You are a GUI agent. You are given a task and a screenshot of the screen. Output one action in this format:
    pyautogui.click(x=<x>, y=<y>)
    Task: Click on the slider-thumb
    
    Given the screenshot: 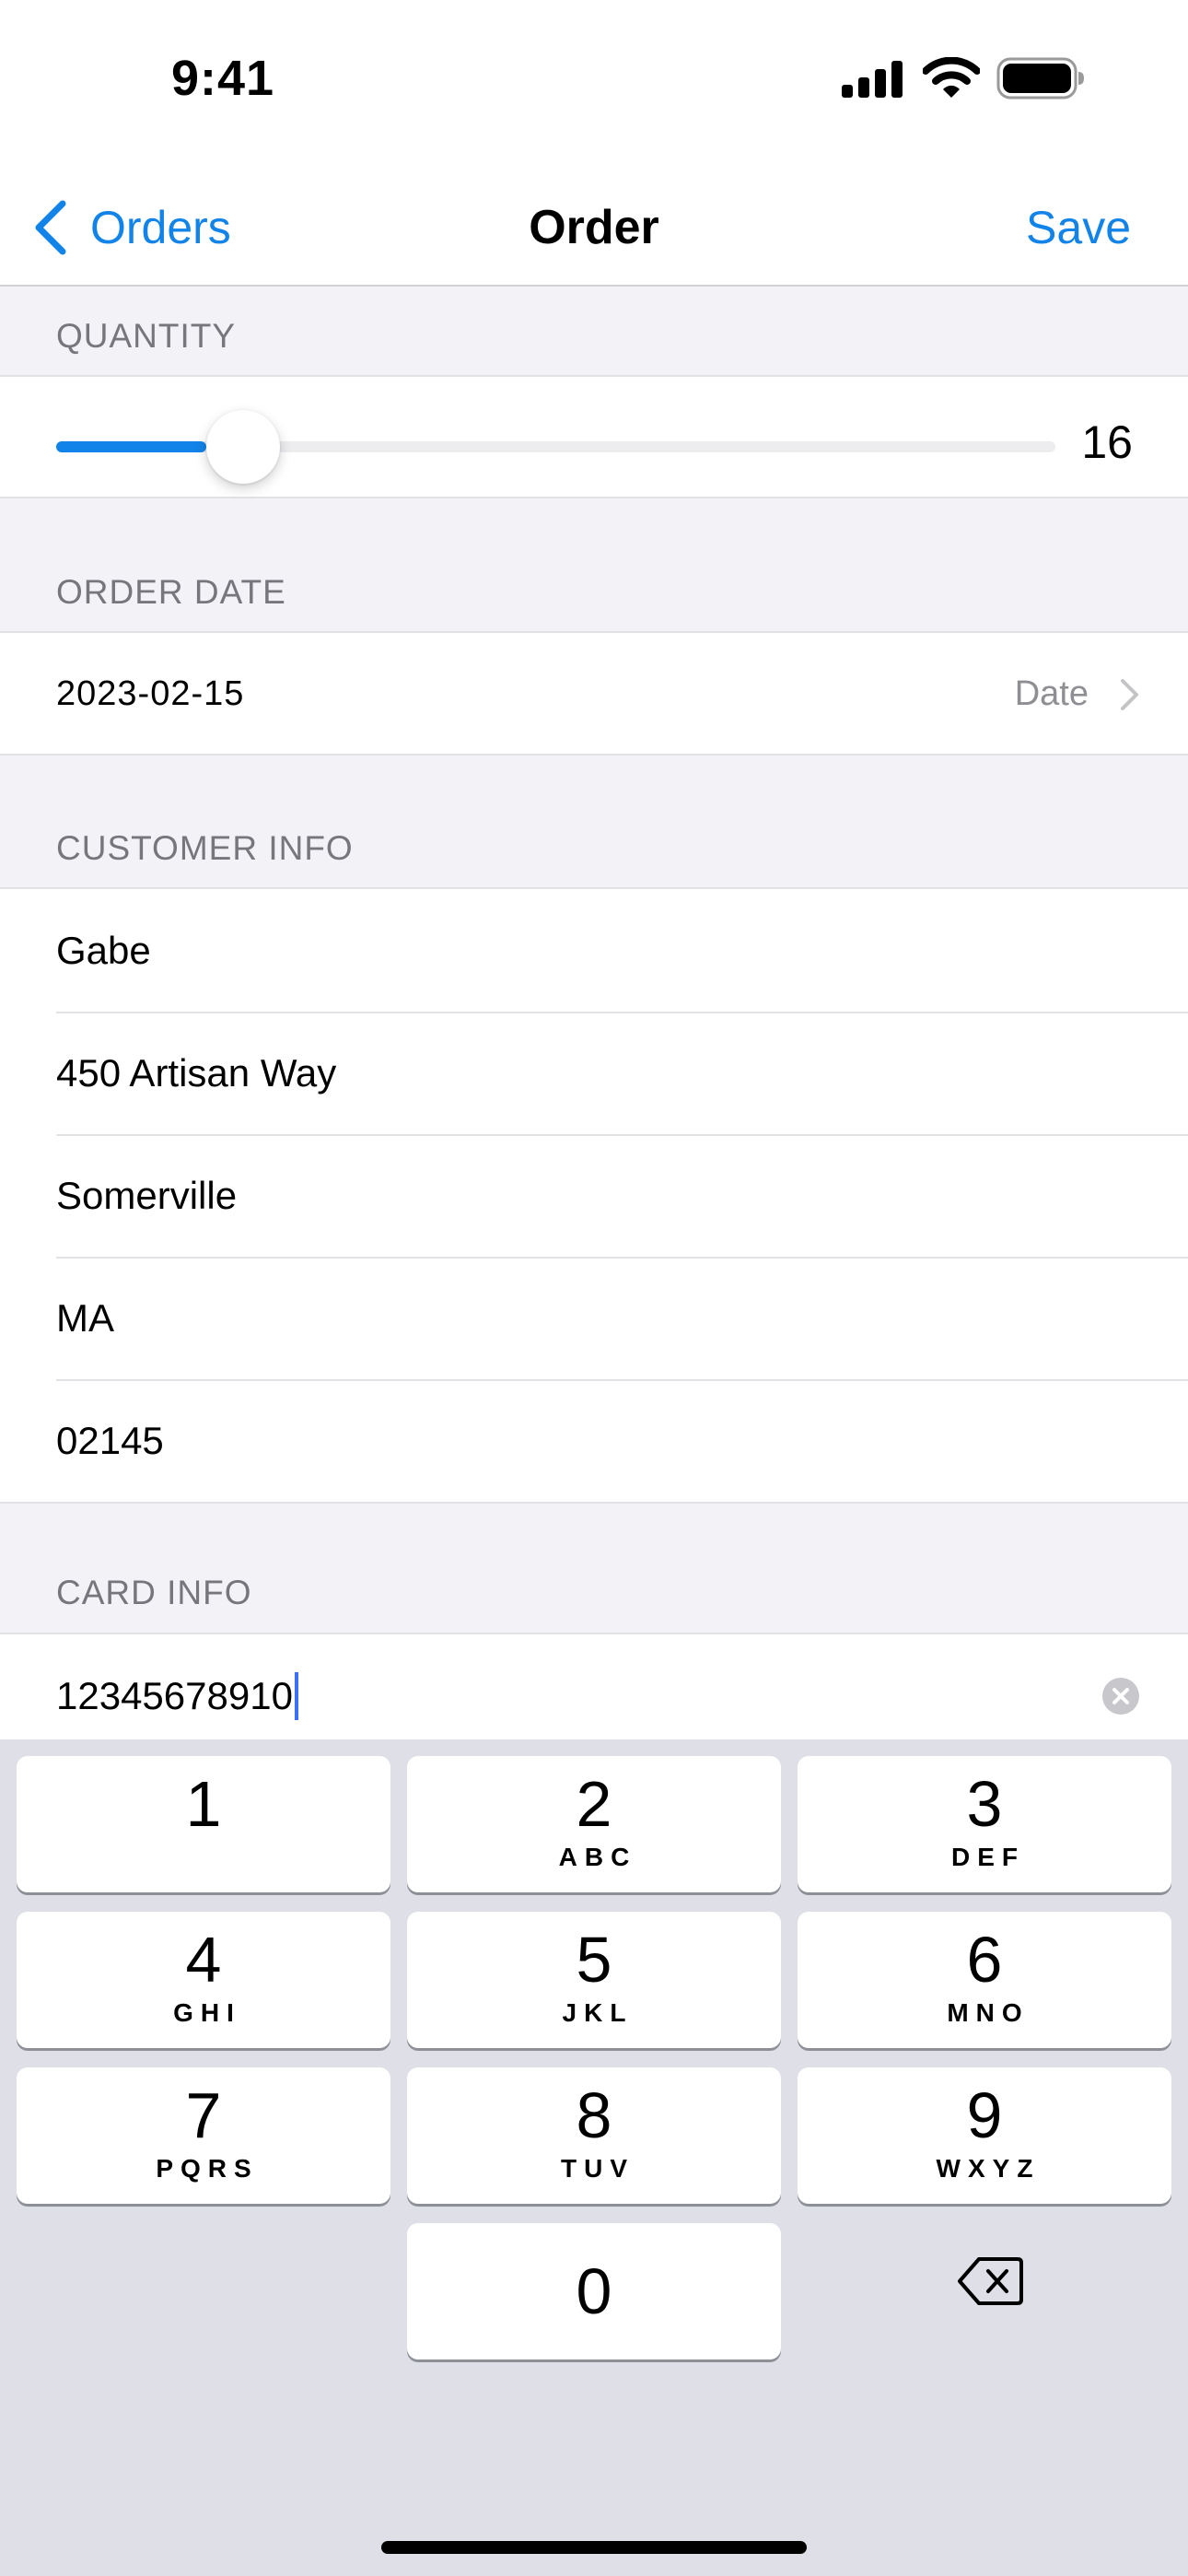 What is the action you would take?
    pyautogui.click(x=242, y=447)
    